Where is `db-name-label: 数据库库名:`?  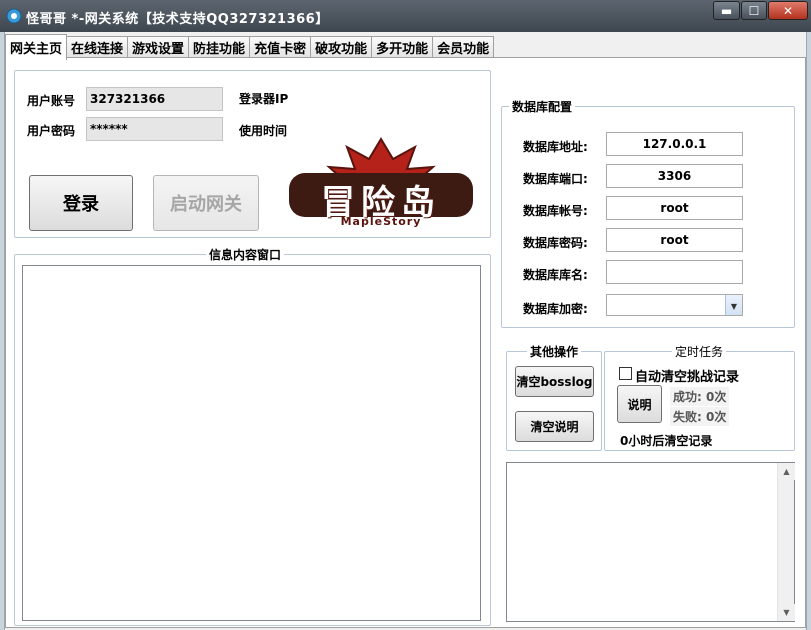
db-name-label: 数据库库名: is located at coordinates (555, 275).